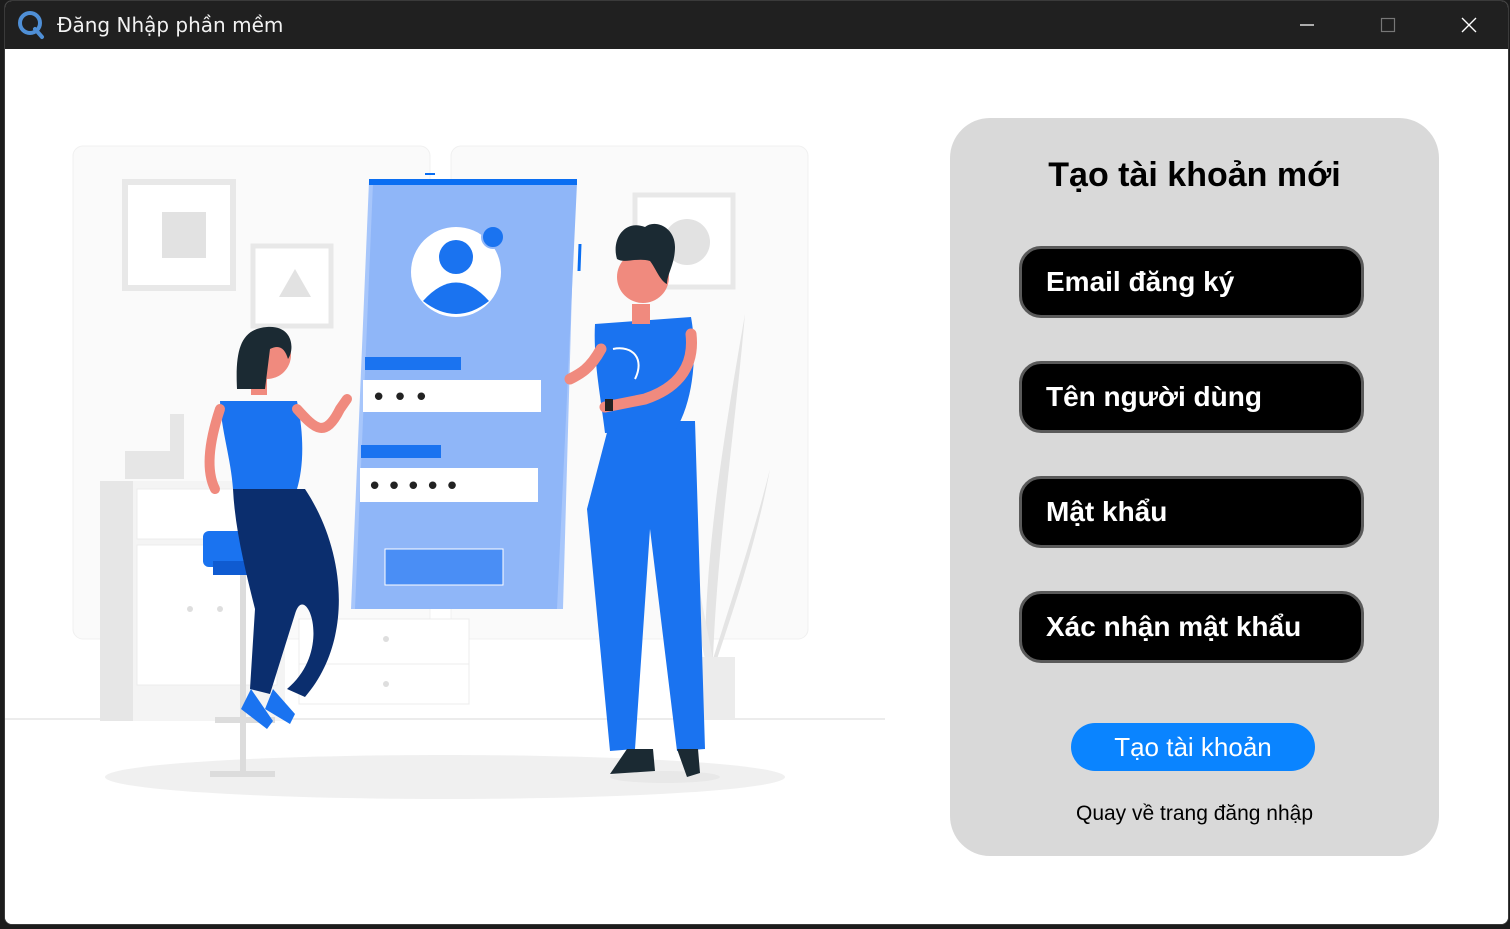 The image size is (1510, 929). What do you see at coordinates (756, 25) in the screenshot?
I see `title-bar: Đăng Nhập phần mềm` at bounding box center [756, 25].